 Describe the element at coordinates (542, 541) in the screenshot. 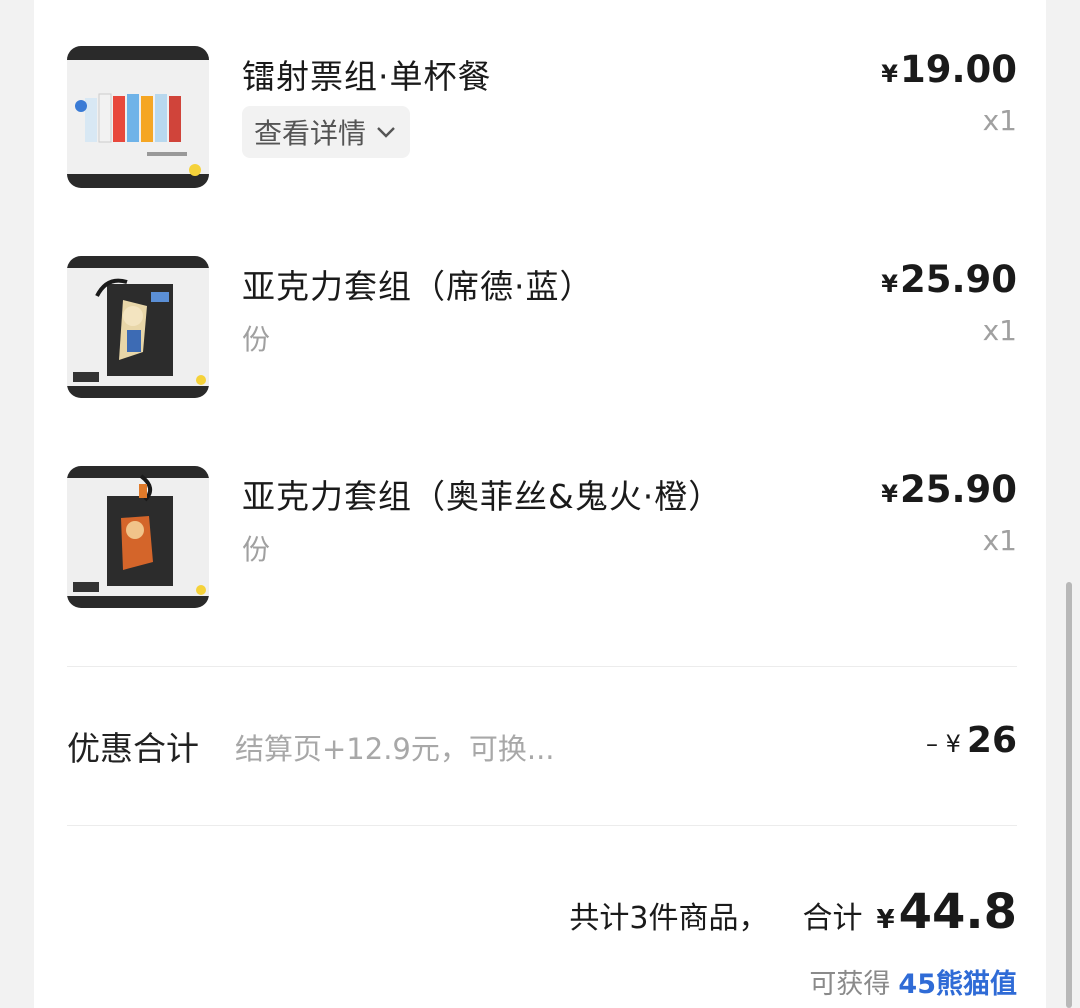

I see `list-item: 亚克力套组（奥菲丝&鬼火·橙） 份 ¥25.90 x1` at that location.